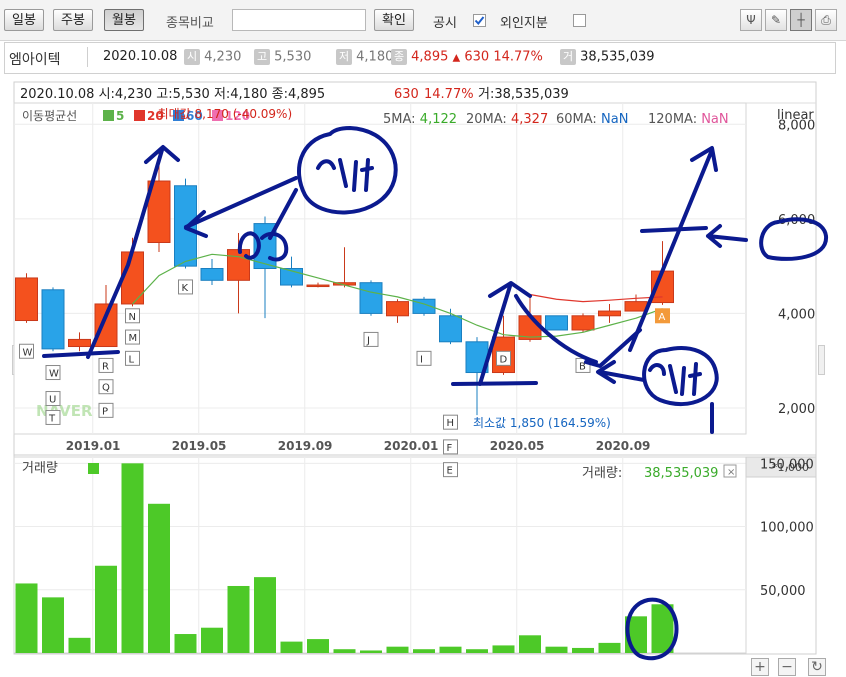  Describe the element at coordinates (681, 473) in the screenshot. I see `volume-legend-value: 38,535,039` at that location.